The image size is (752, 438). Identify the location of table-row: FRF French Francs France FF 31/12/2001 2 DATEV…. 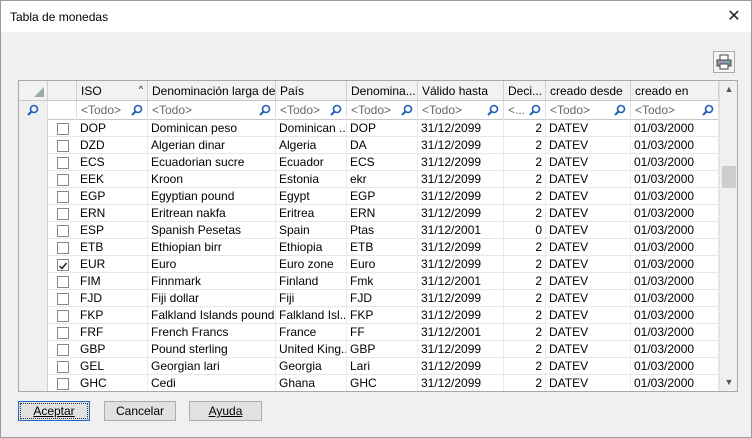
(369, 332).